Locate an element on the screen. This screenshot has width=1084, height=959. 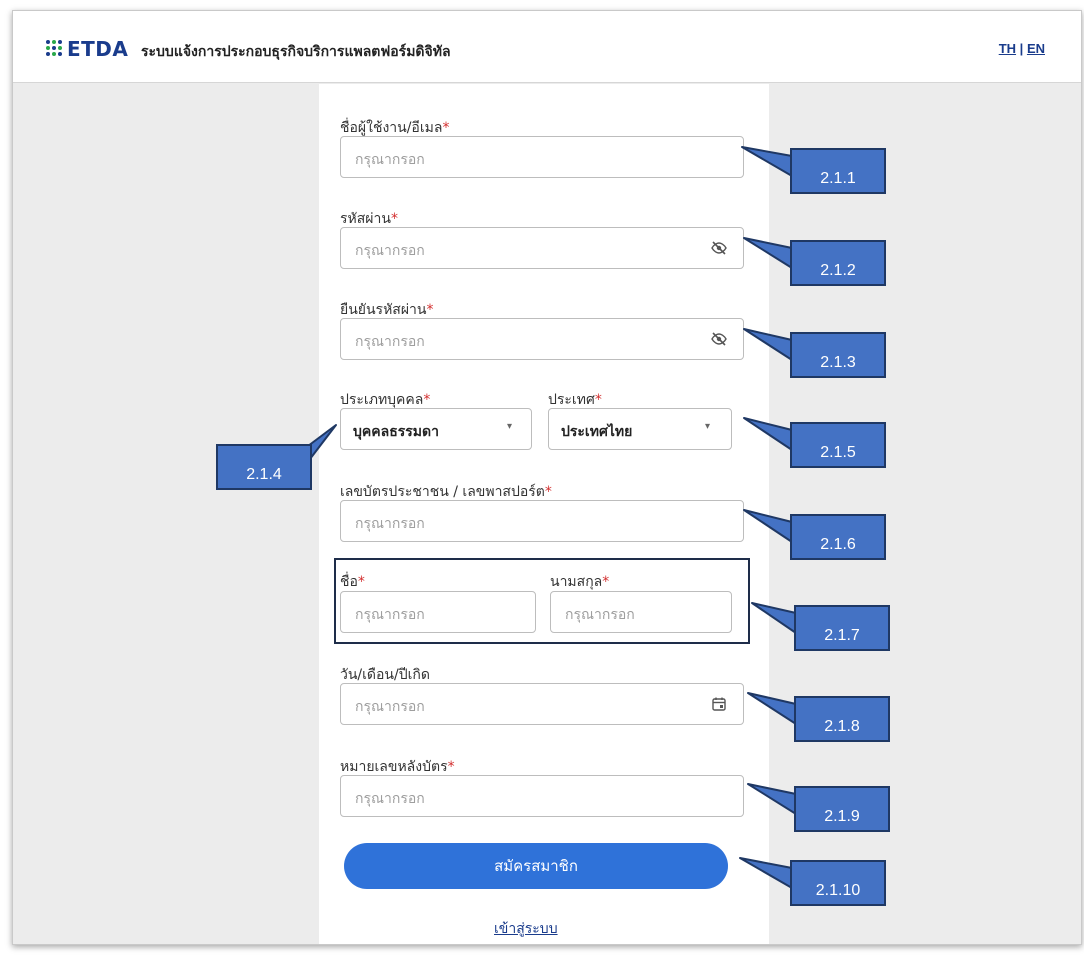
logo-text: ETDA is located at coordinates (98, 49).